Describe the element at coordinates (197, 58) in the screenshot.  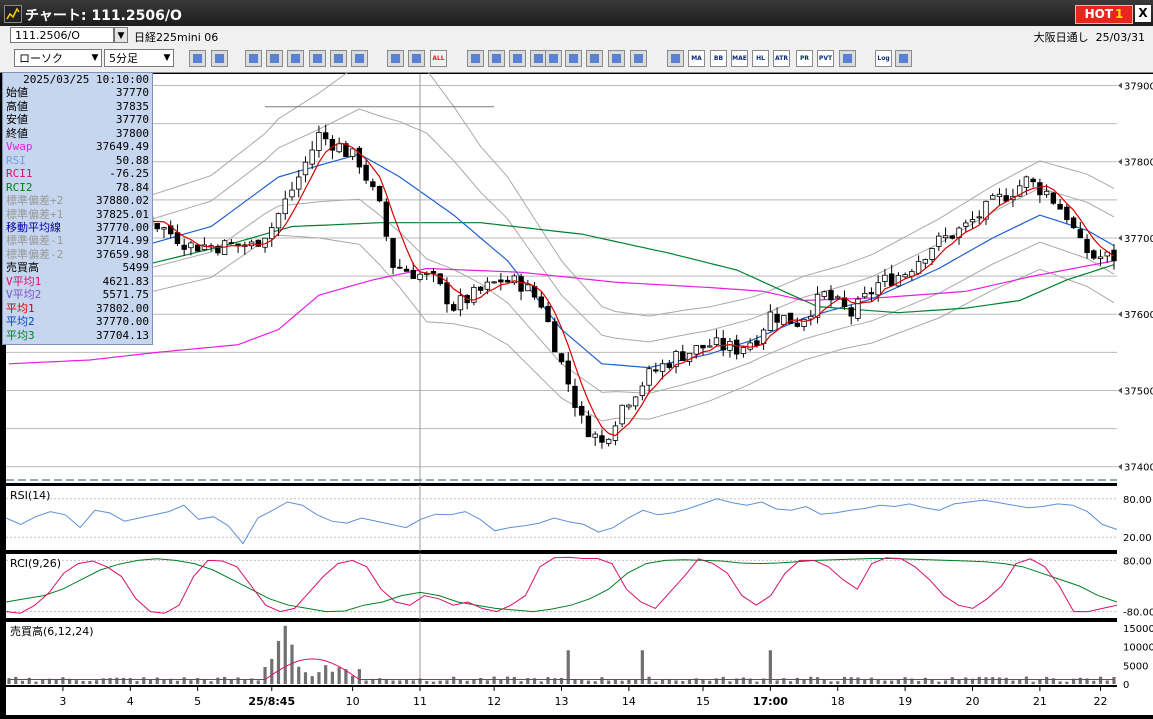
I see `magnifier-icon` at that location.